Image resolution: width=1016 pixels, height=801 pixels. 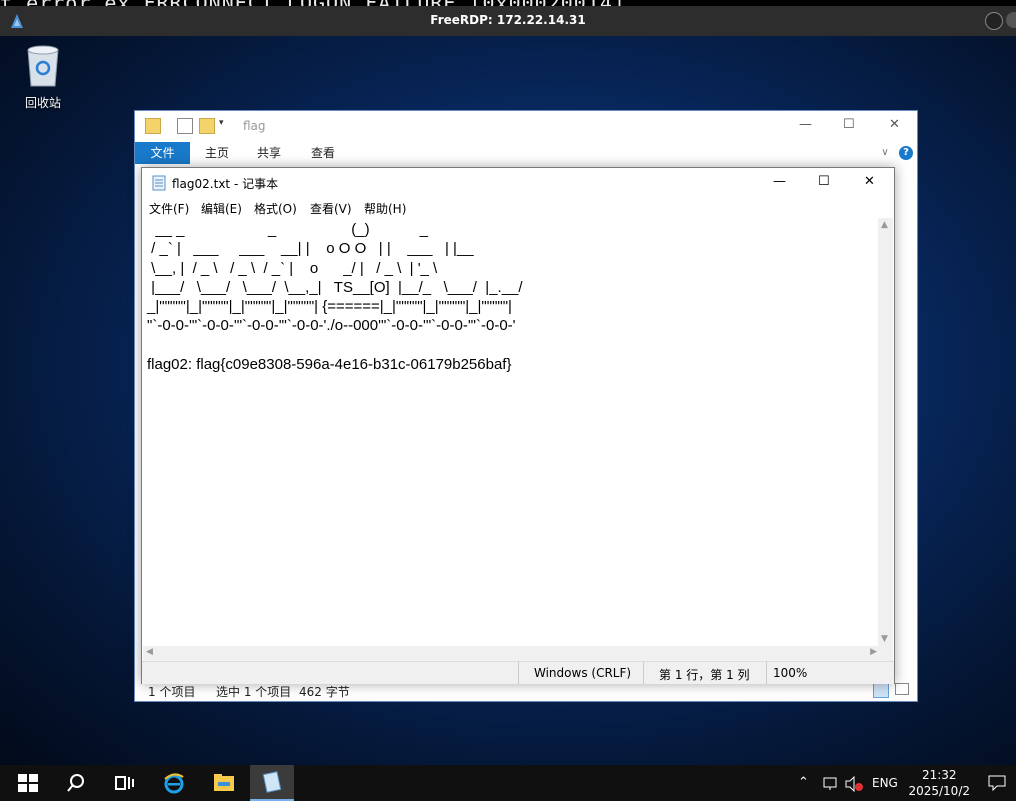 I want to click on network-icon, so click(x=831, y=784).